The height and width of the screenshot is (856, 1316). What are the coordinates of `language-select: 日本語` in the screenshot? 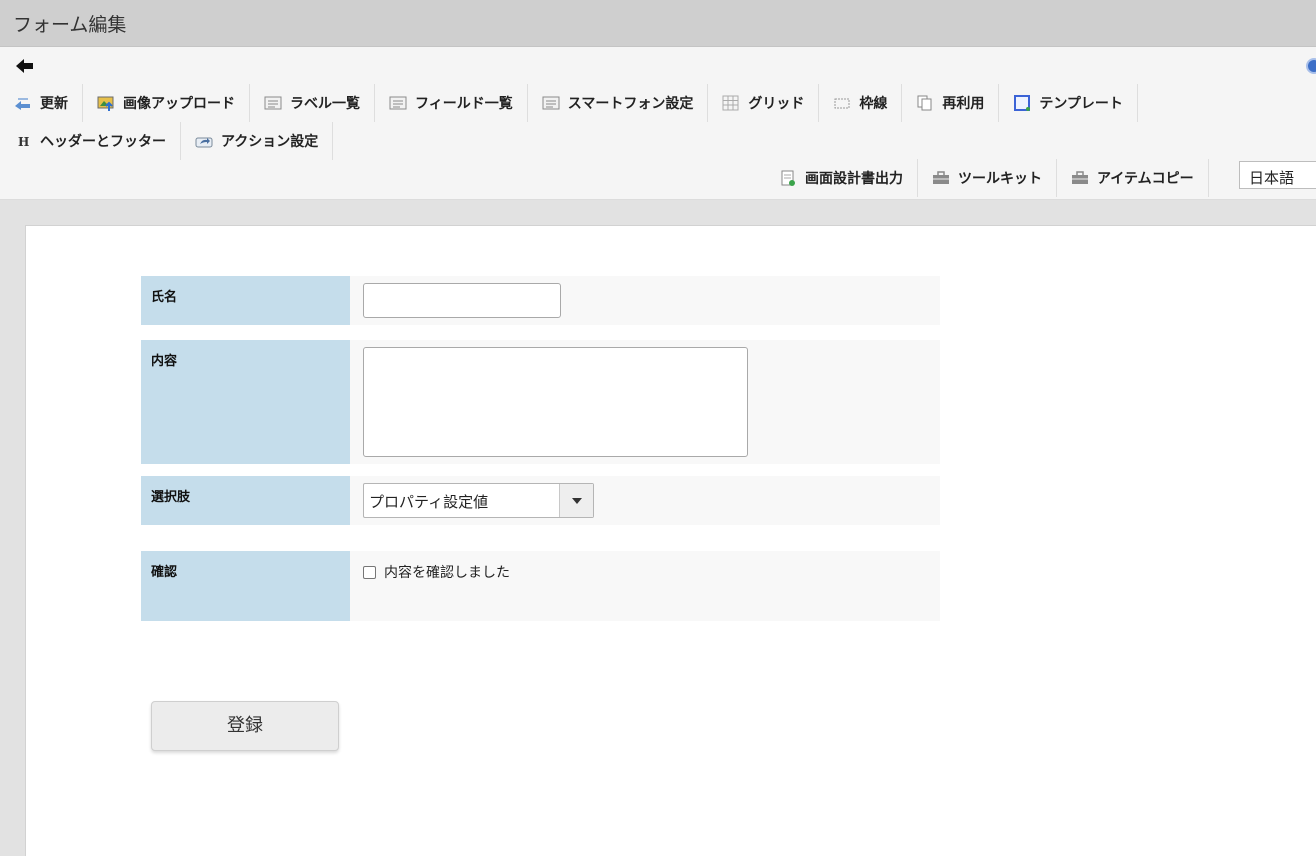 It's located at (1277, 175).